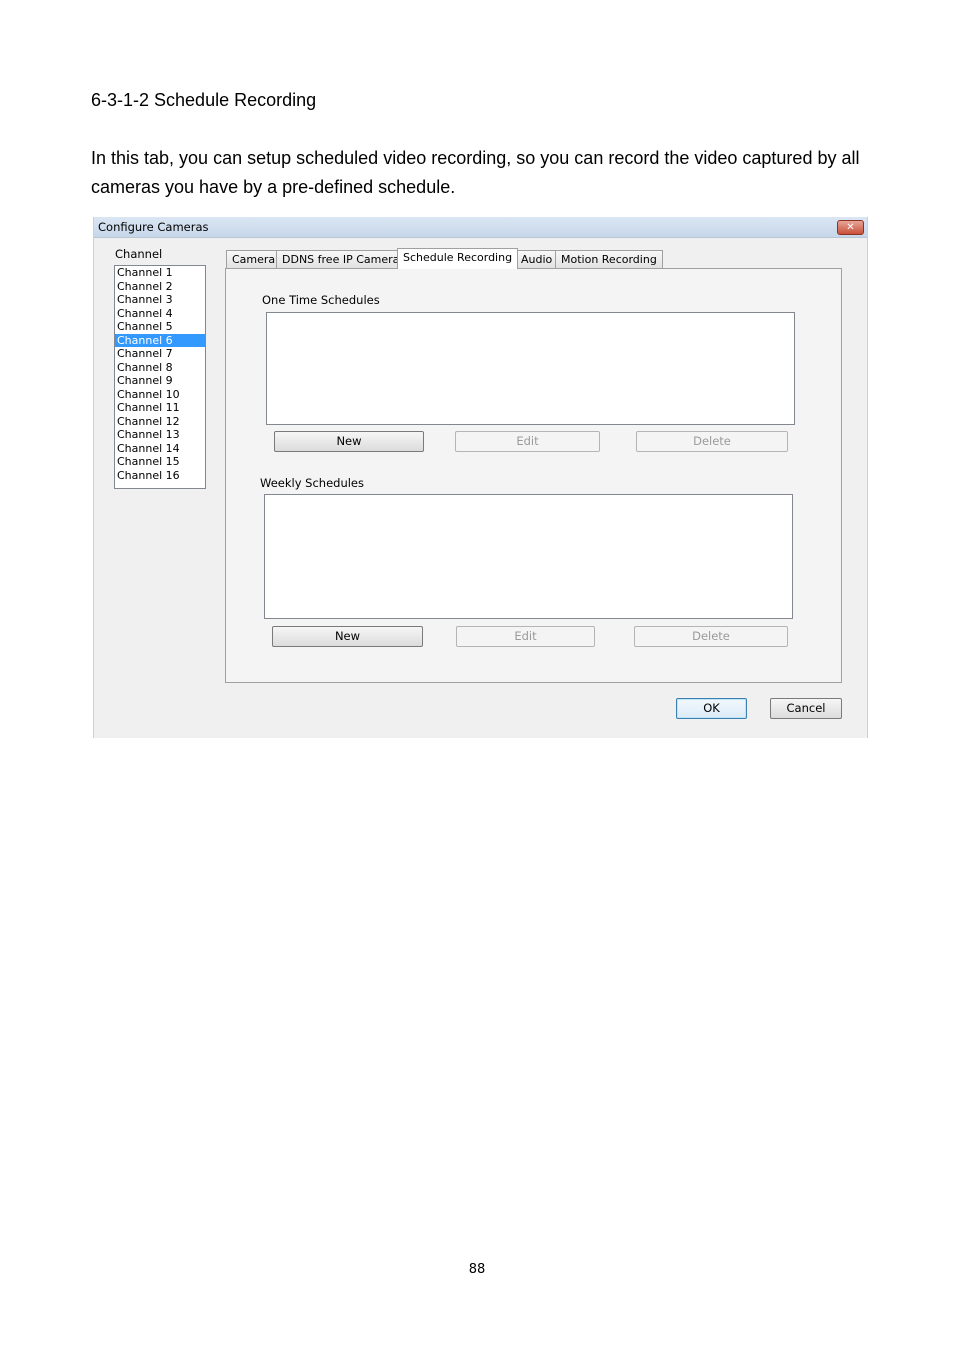  I want to click on channel-list-item: Channel 15, so click(160, 462).